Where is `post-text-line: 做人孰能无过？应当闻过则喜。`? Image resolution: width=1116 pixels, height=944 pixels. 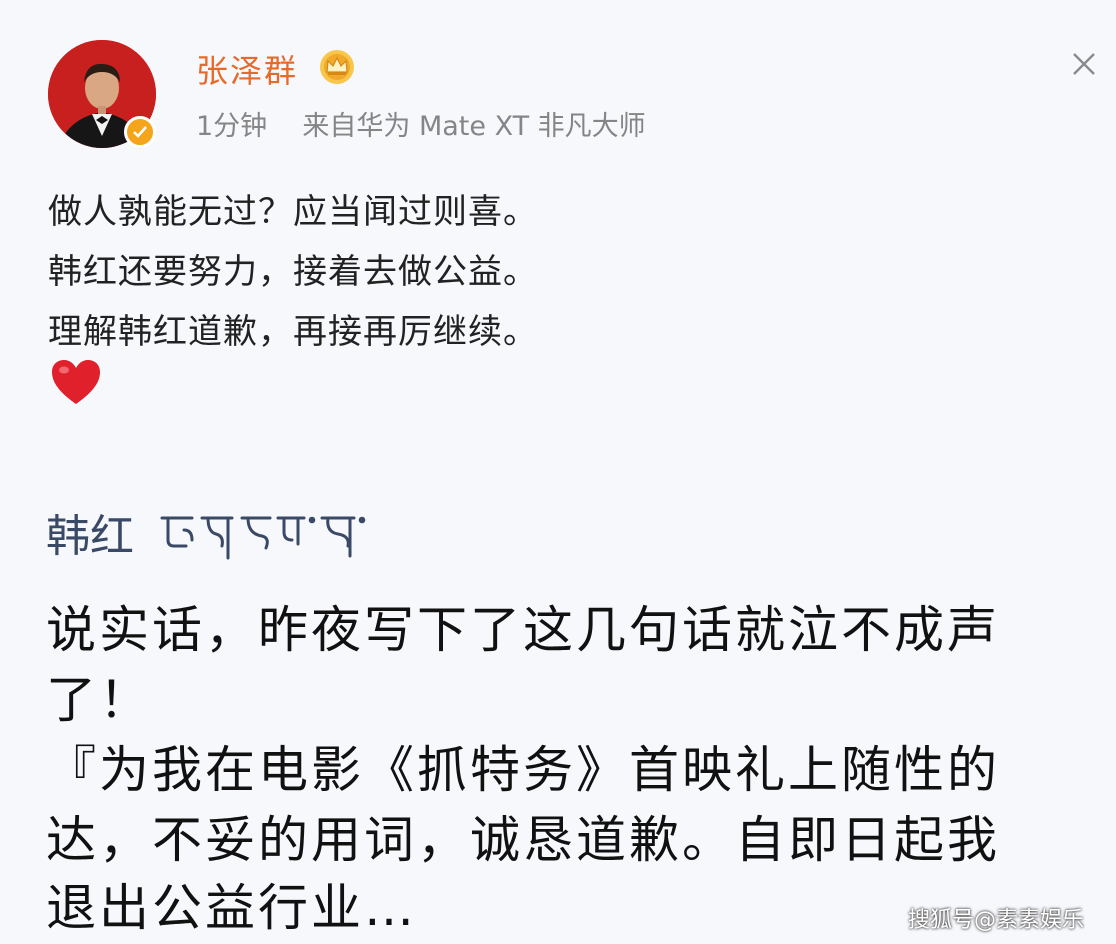 post-text-line: 做人孰能无过？应当闻过则喜。 is located at coordinates (293, 212).